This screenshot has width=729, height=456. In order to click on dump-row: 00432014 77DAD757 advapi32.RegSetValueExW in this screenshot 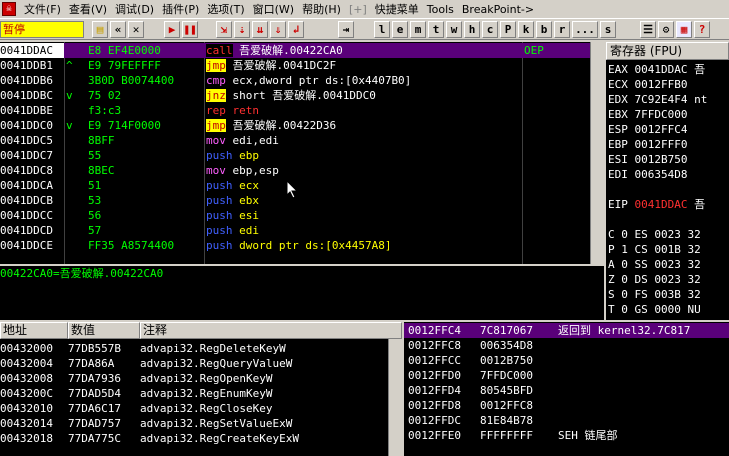, I will do `click(201, 423)`.